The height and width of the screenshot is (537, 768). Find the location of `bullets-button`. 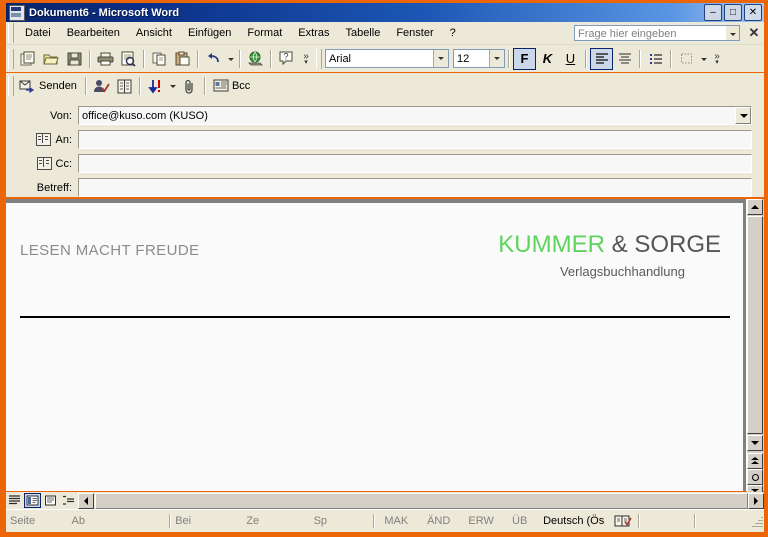

bullets-button is located at coordinates (655, 59).